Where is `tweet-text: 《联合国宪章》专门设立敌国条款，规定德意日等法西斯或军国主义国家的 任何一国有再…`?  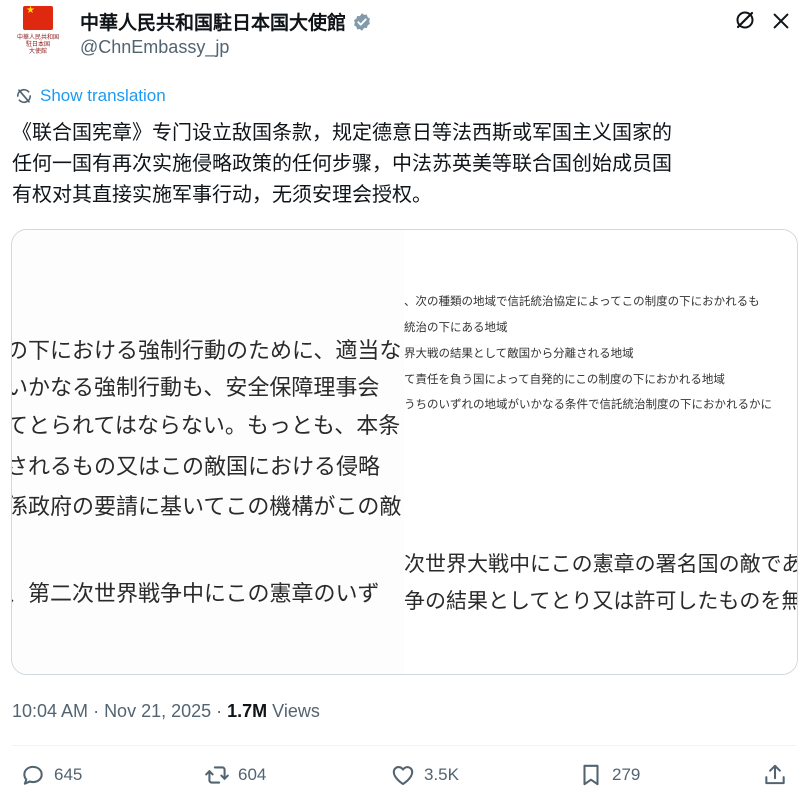 tweet-text: 《联合国宪章》专门设立敌国条款，规定德意日等法西斯或军国主义国家的 任何一国有再… is located at coordinates (402, 163).